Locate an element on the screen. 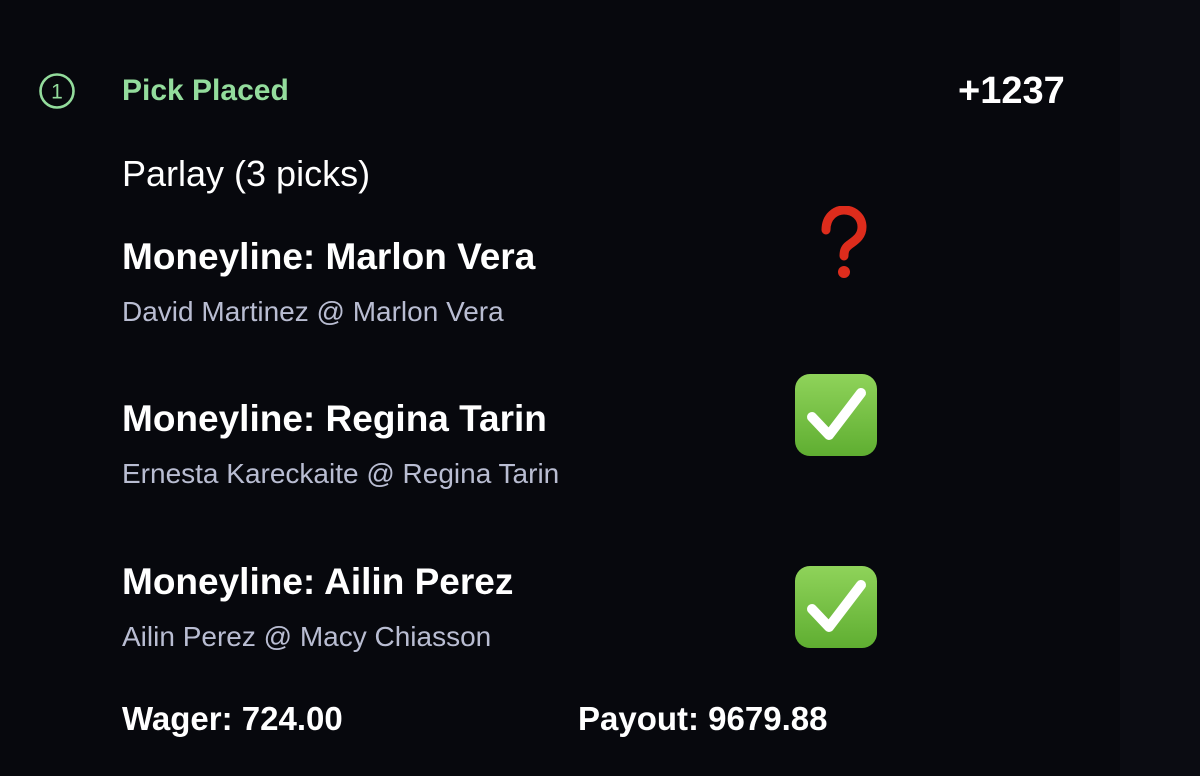 The height and width of the screenshot is (776, 1200). odds-value: +1237 is located at coordinates (1011, 91).